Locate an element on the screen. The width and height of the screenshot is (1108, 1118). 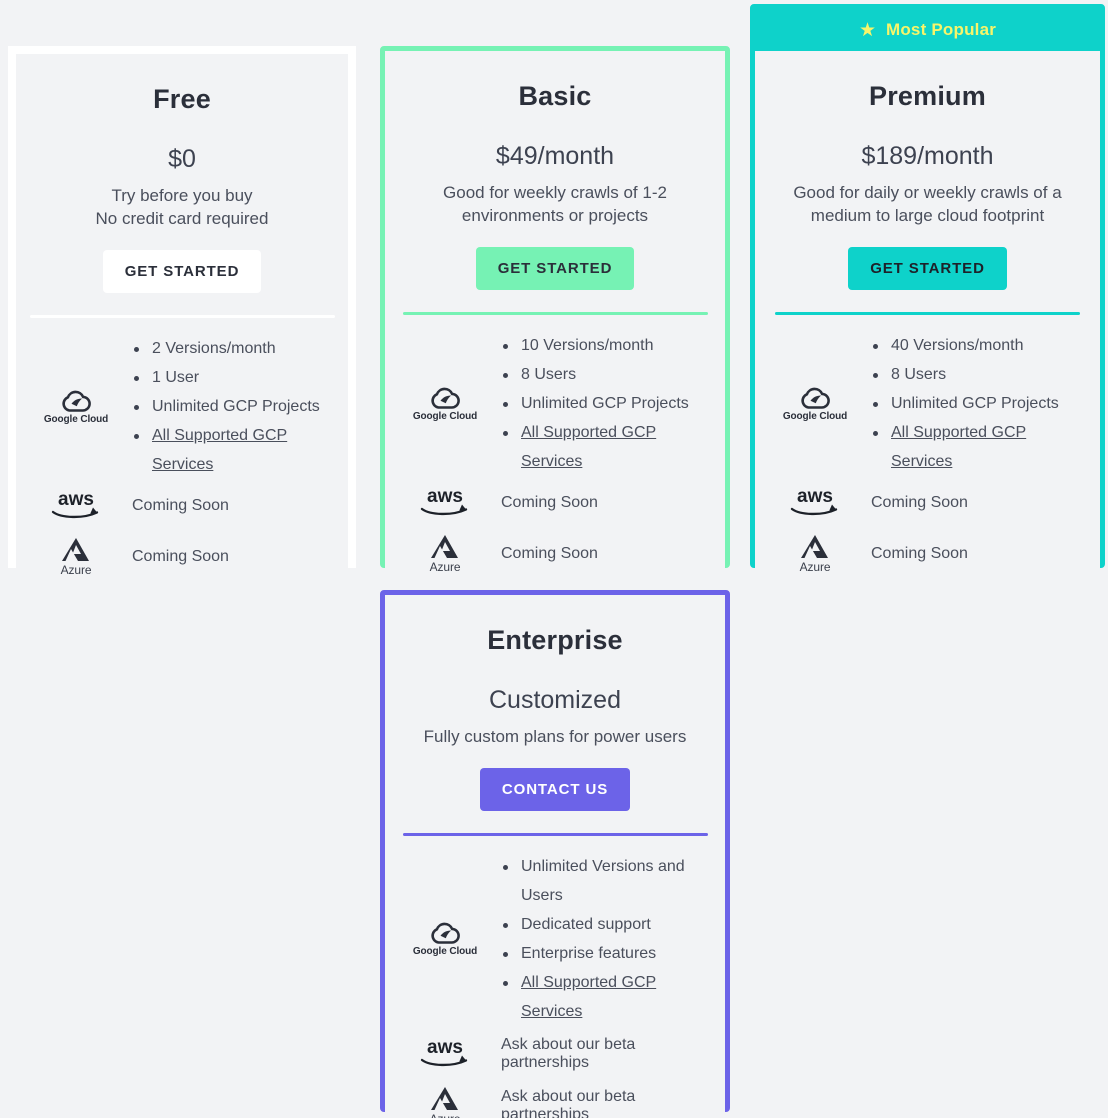
plan-title-basic: Basic is located at coordinates (555, 96).